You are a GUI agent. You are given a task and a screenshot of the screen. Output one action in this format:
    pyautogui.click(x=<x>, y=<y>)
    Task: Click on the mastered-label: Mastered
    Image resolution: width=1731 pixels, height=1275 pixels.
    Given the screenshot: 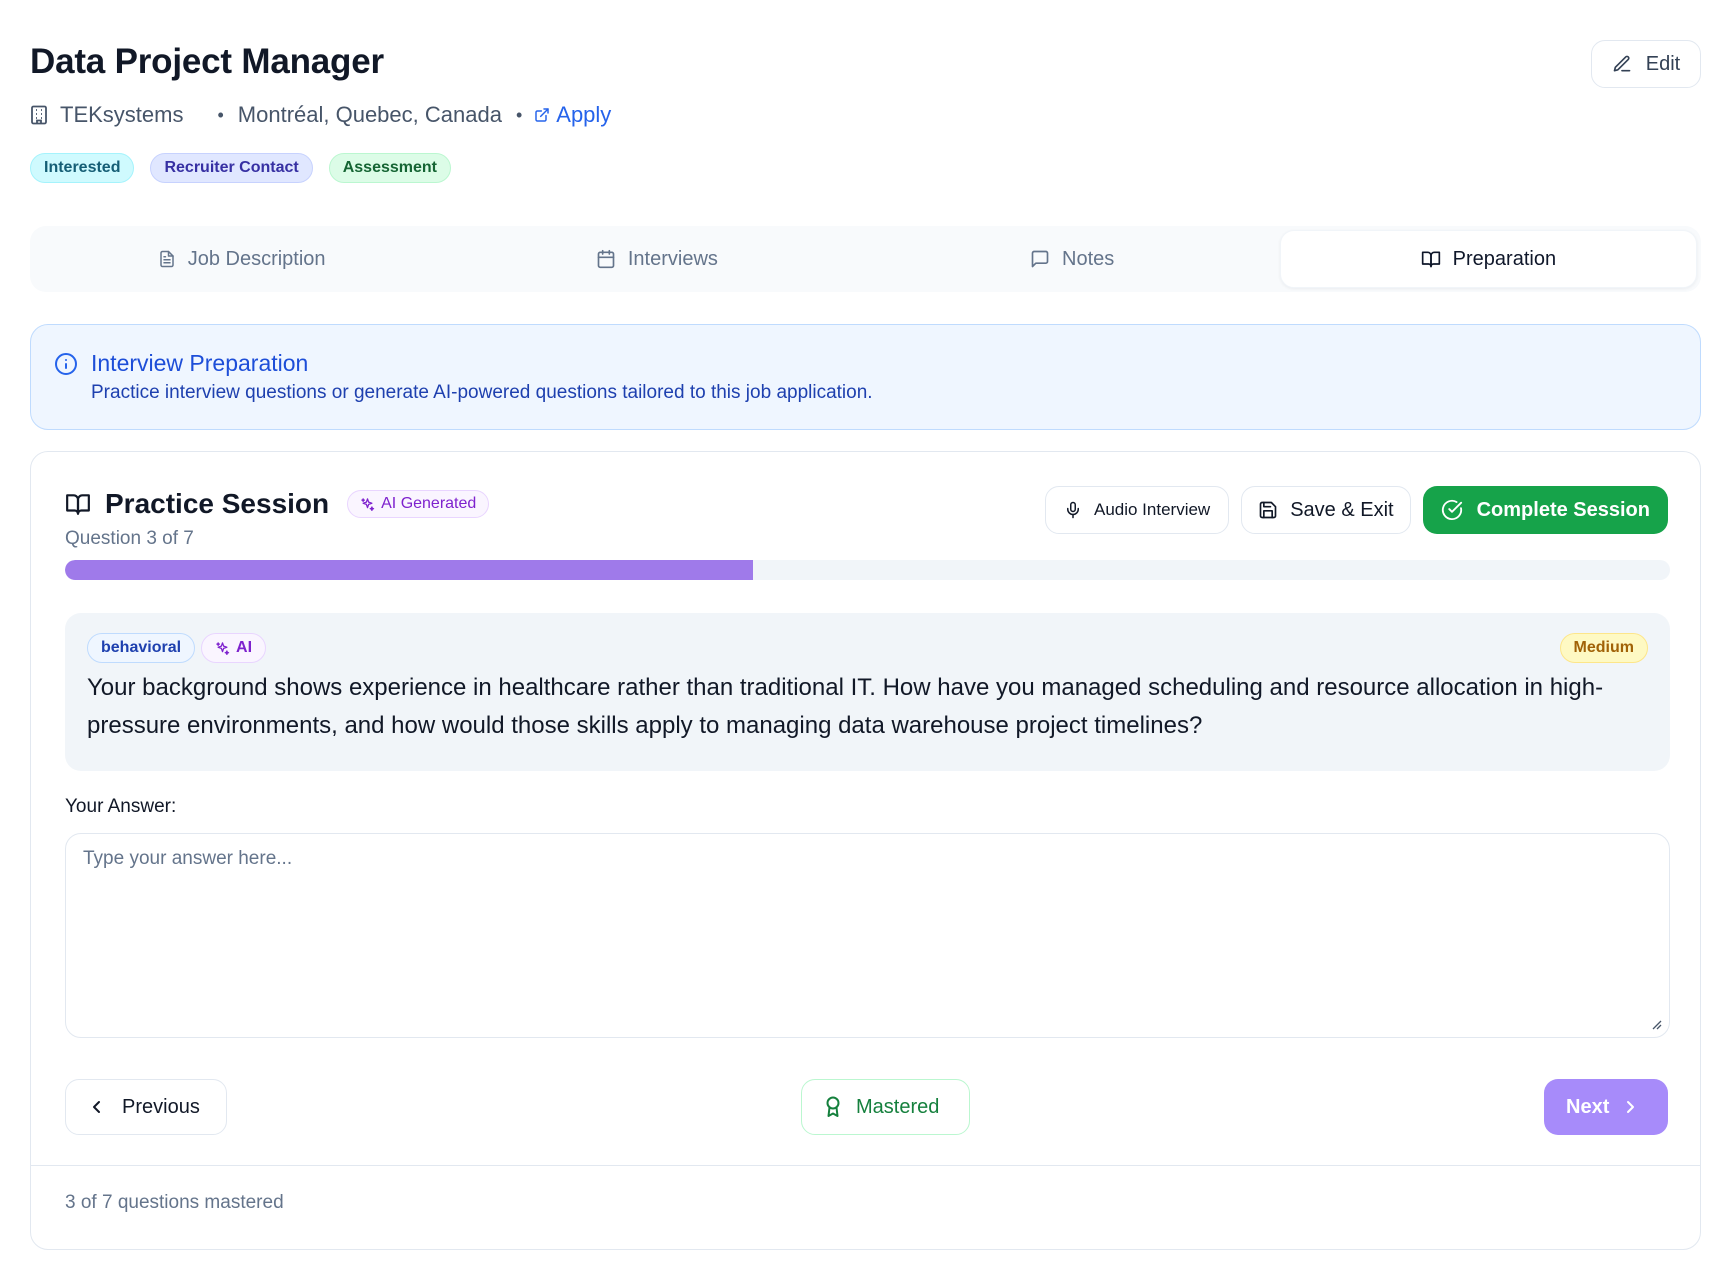 What is the action you would take?
    pyautogui.click(x=898, y=1106)
    